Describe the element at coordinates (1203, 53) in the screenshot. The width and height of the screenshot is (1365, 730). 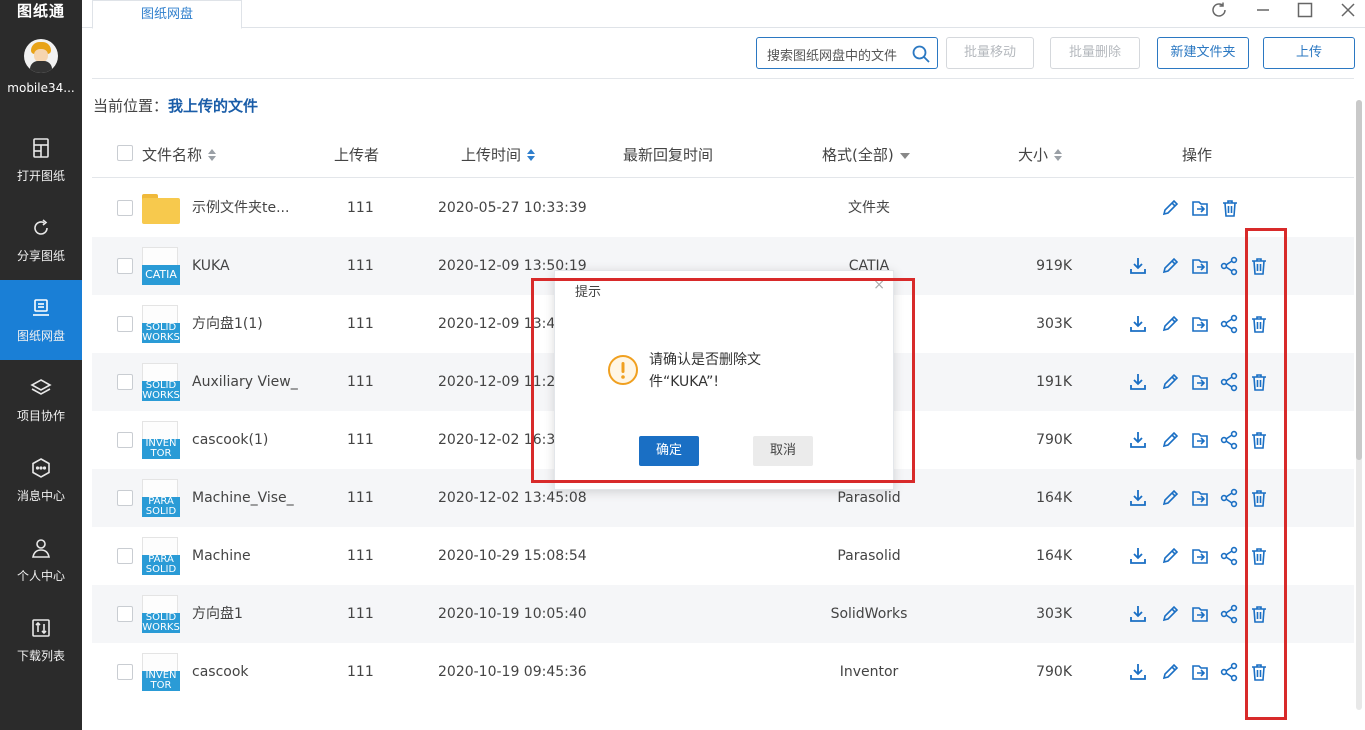
I see `new-folder-button: 新建文件夹` at that location.